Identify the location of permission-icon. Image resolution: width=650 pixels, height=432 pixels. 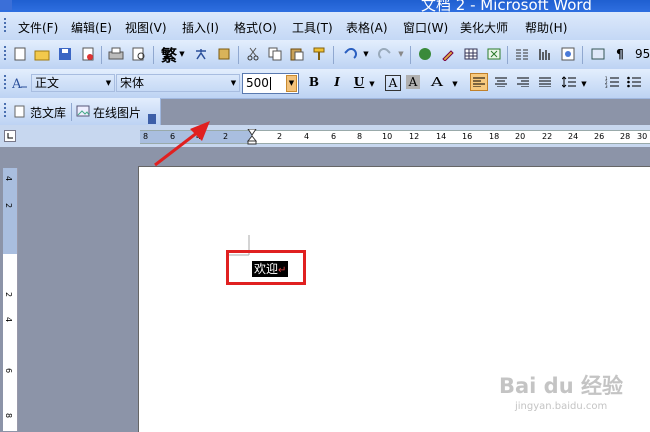
(88, 54).